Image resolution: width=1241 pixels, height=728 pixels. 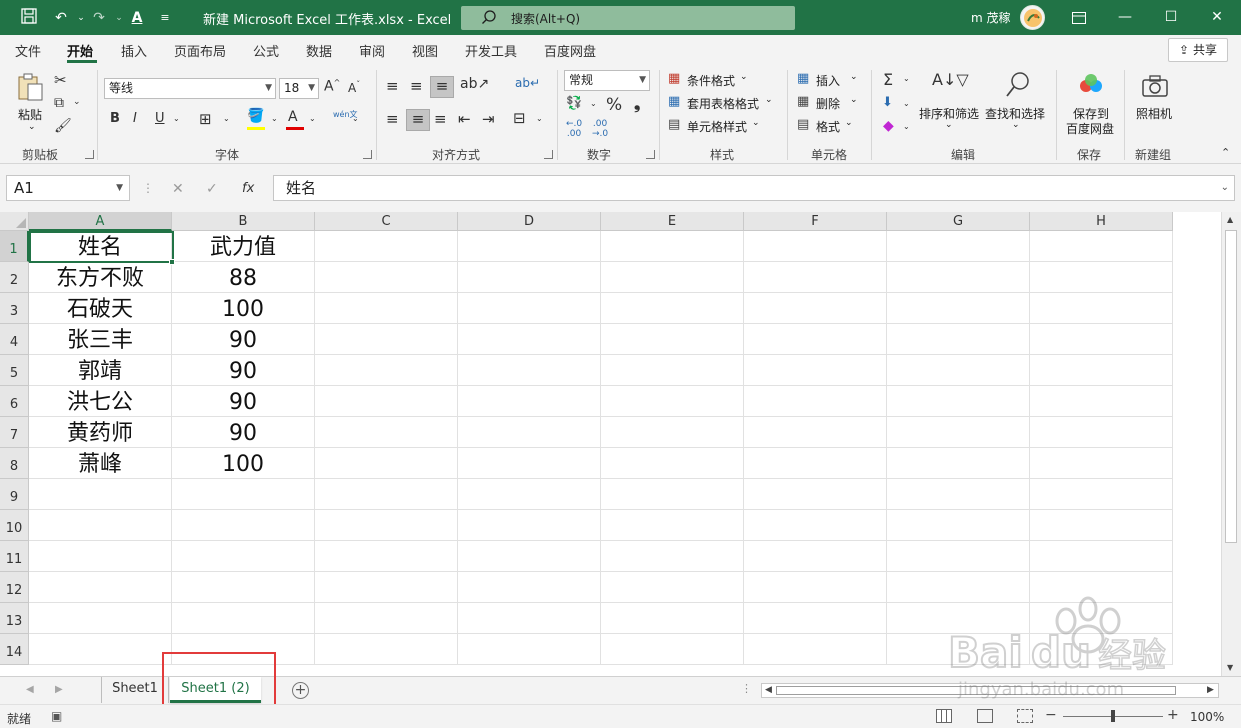 What do you see at coordinates (61, 18) in the screenshot?
I see `undo-icon: ↶` at bounding box center [61, 18].